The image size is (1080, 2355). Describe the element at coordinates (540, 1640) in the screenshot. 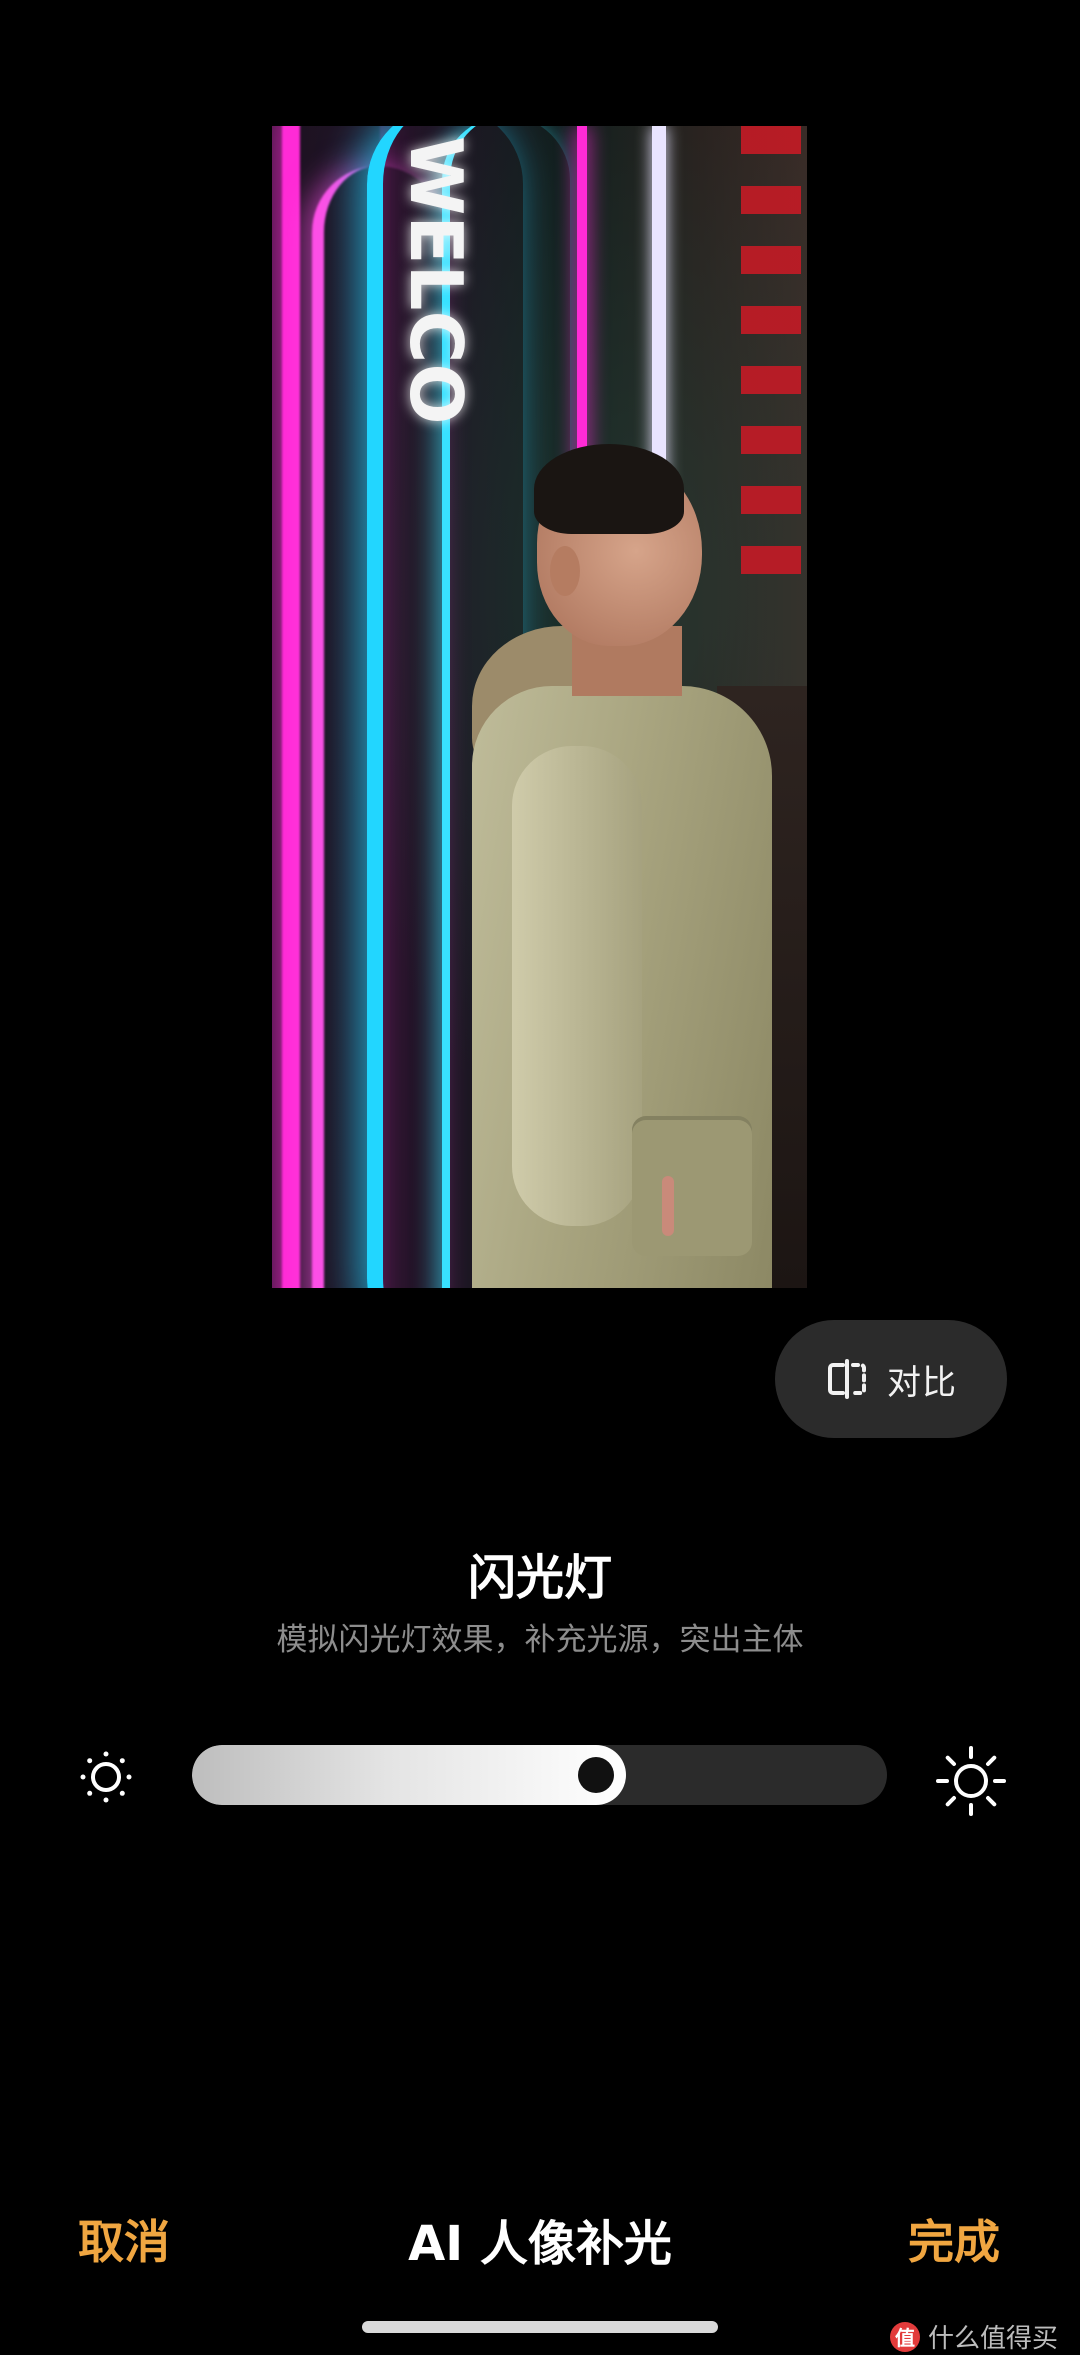

I see `feature-subtitle: 模拟闪光灯效果，补充光源，突出主体` at that location.